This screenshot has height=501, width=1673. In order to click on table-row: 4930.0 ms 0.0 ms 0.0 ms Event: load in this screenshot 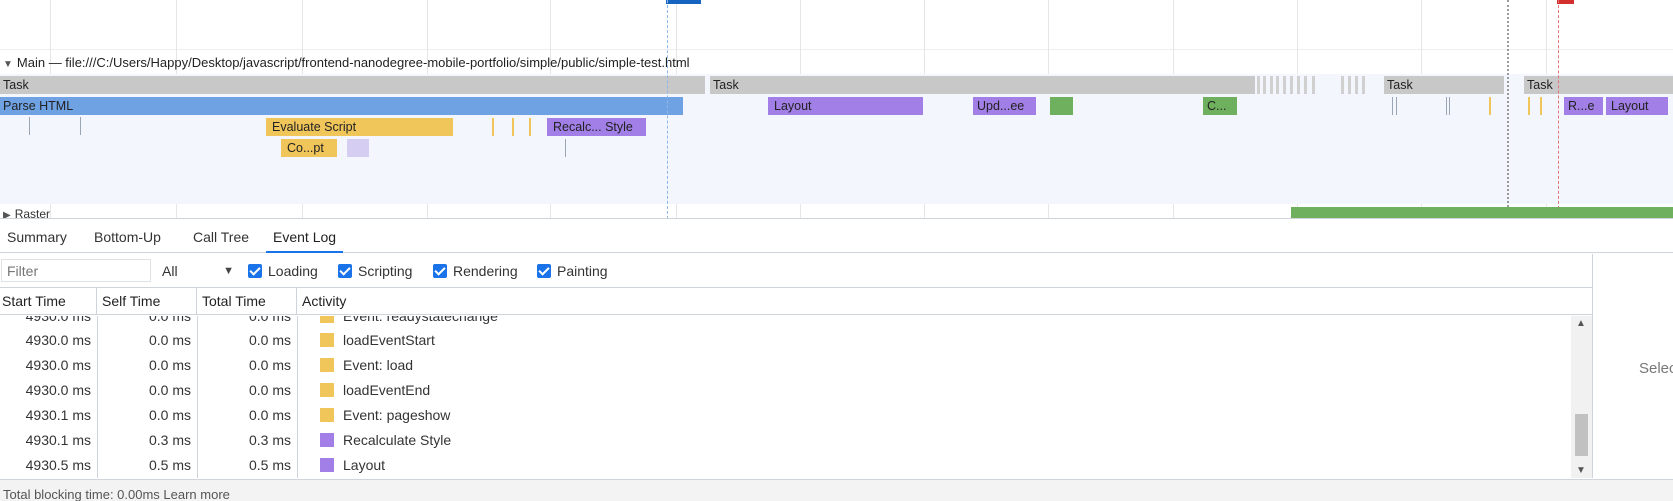, I will do `click(785, 365)`.